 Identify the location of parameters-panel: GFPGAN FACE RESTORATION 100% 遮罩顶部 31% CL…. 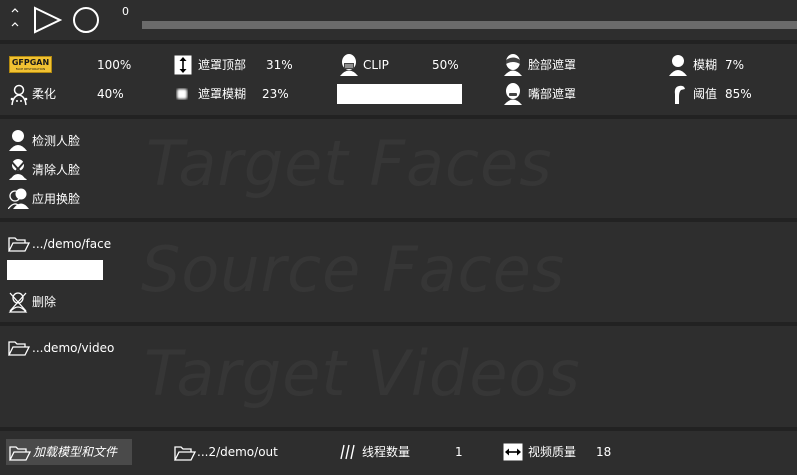
(398, 79).